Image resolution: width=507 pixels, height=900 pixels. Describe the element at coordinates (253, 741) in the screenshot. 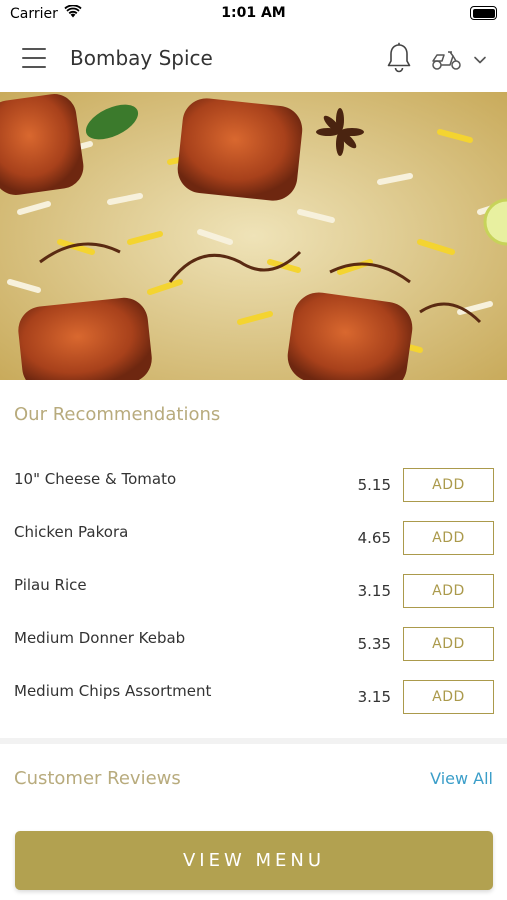

I see `section-divider` at that location.